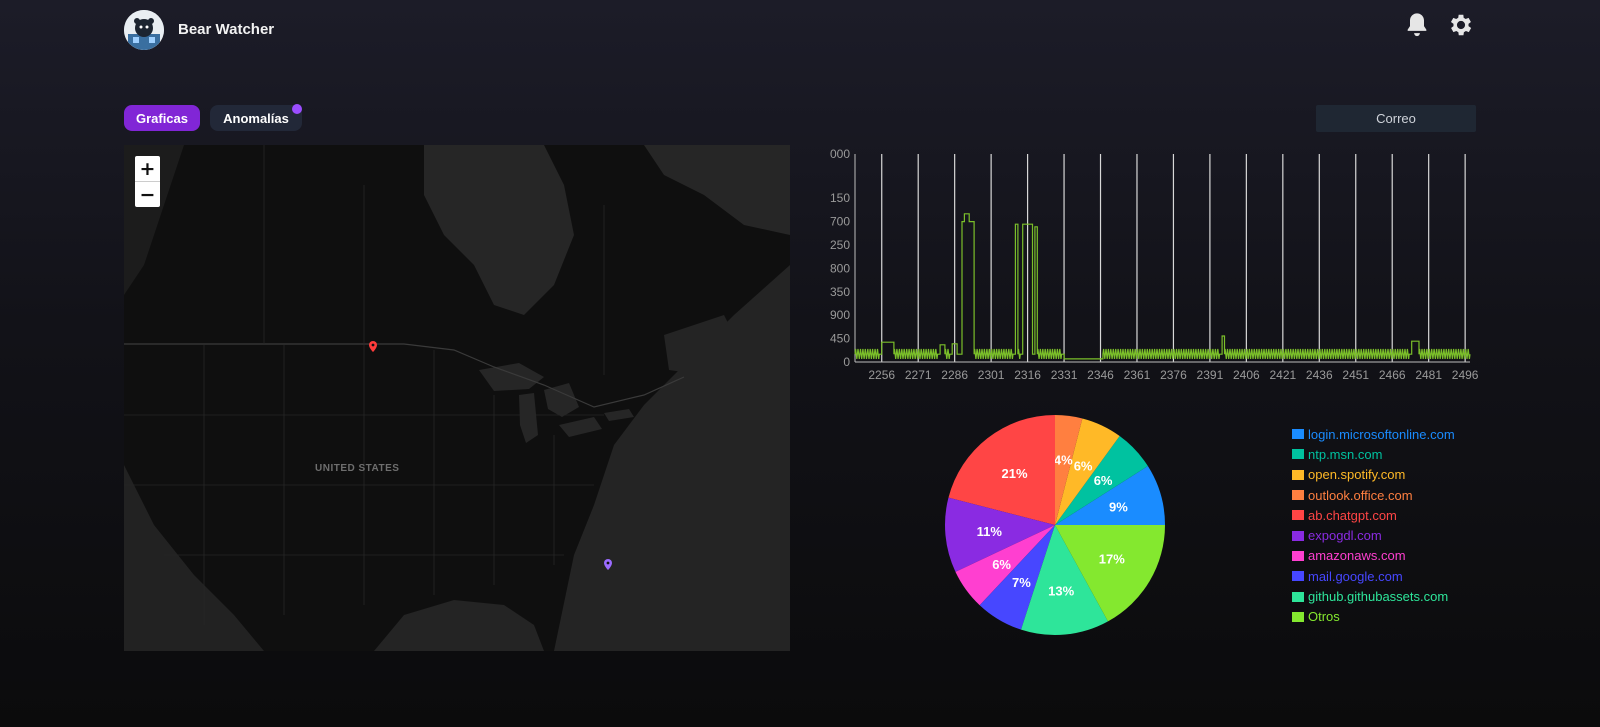 Image resolution: width=1600 pixels, height=727 pixels. I want to click on y-tick-label: 4000, so click(840, 154).